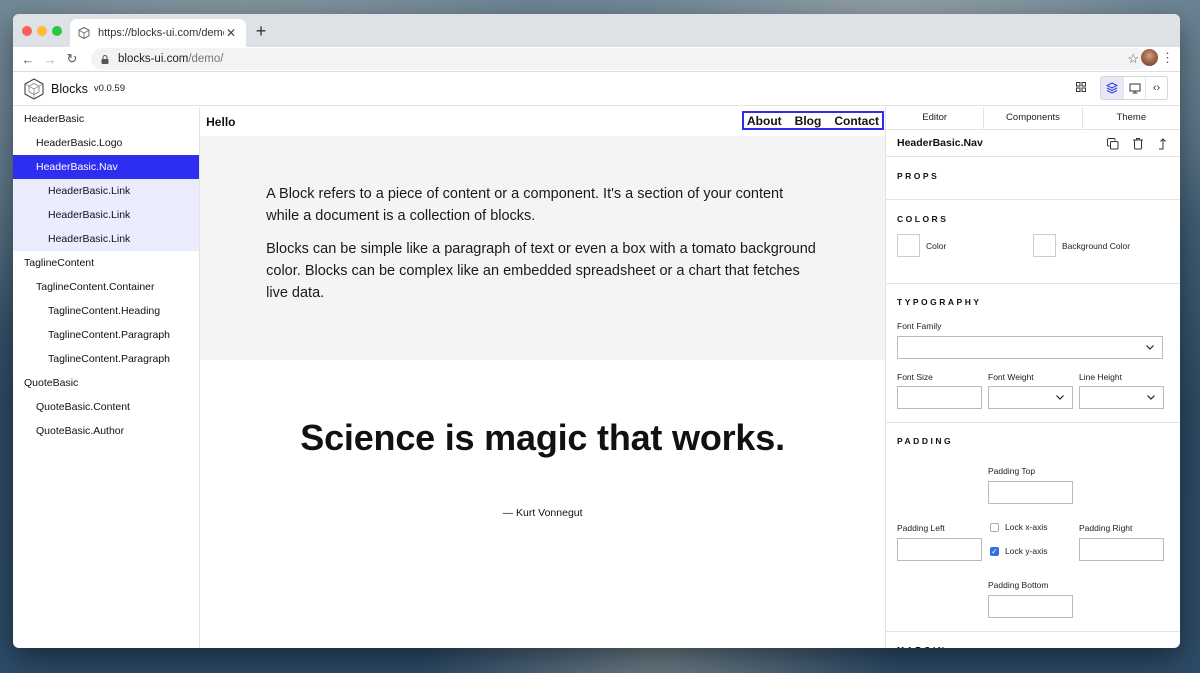 The image size is (1200, 673). I want to click on preview-nav: About Blog Contact, so click(813, 120).